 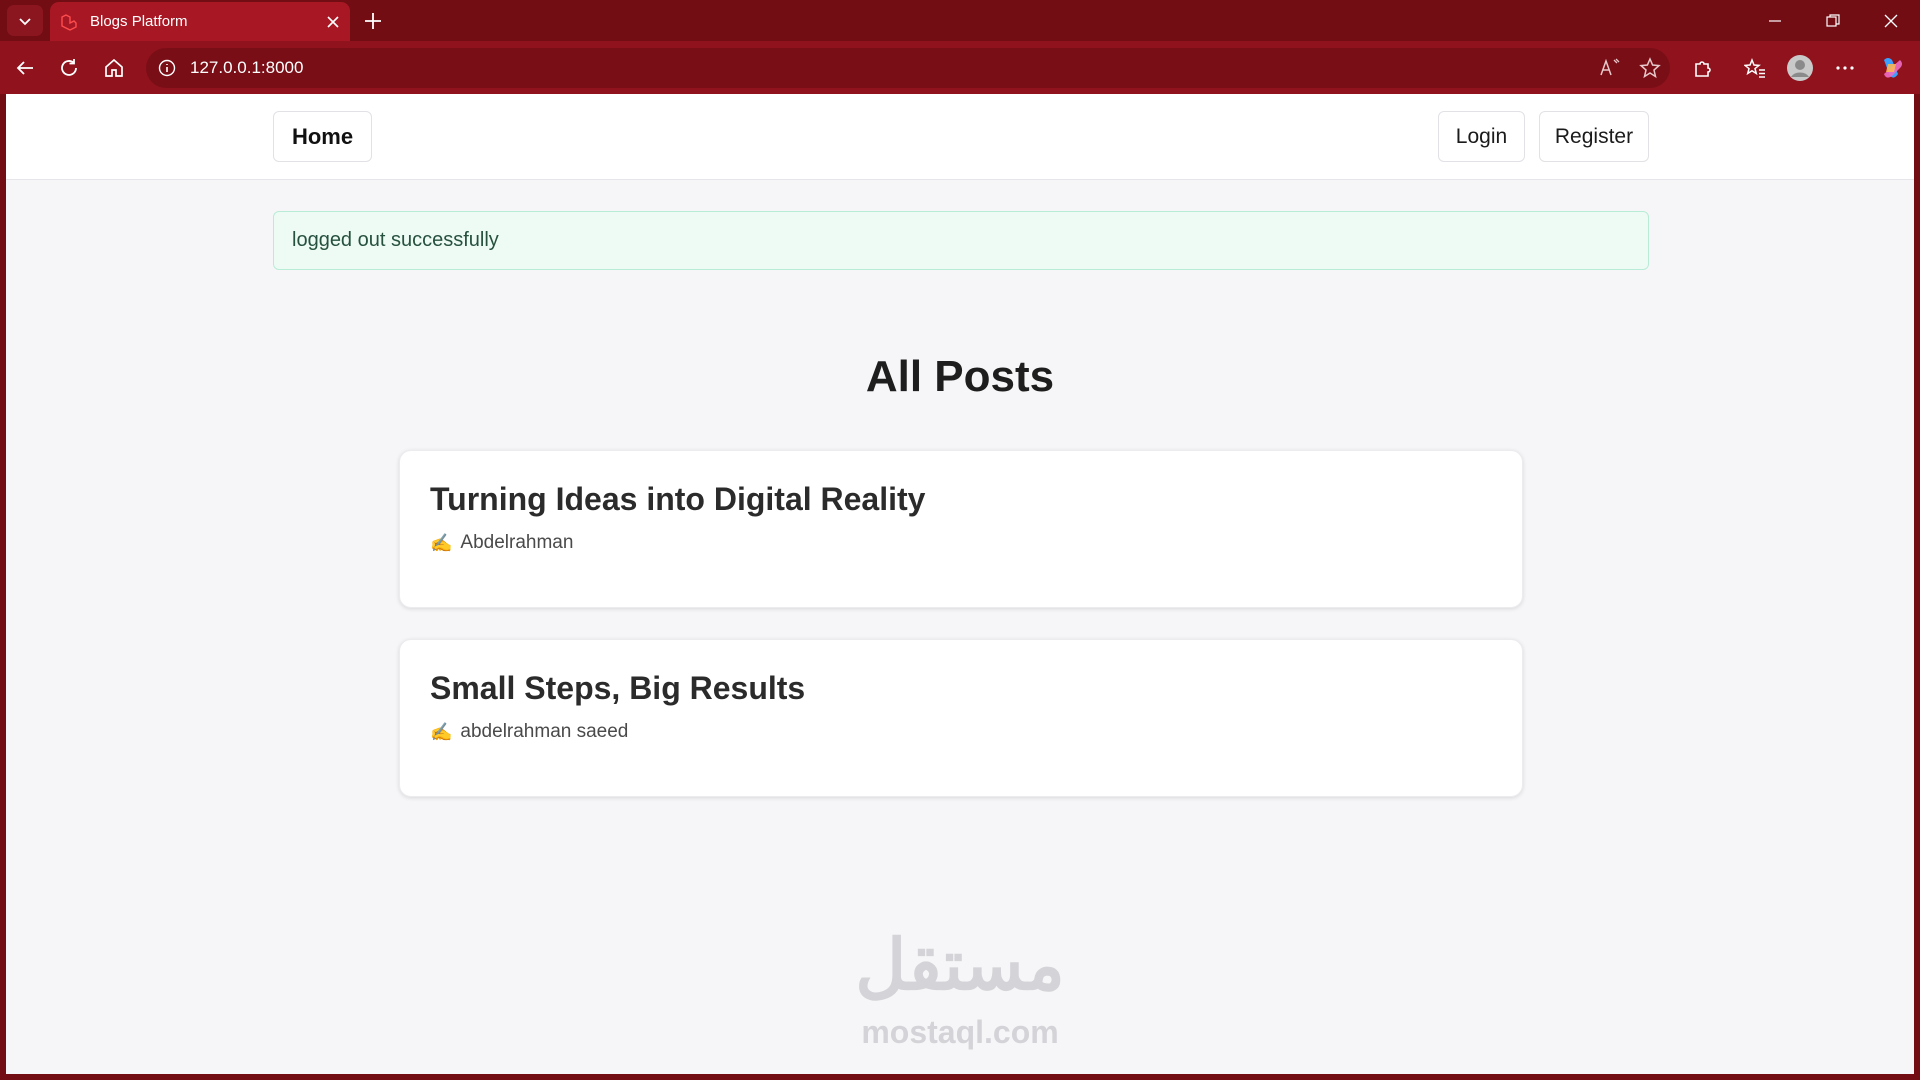 I want to click on author-name: abdelrahman saeed, so click(x=544, y=731).